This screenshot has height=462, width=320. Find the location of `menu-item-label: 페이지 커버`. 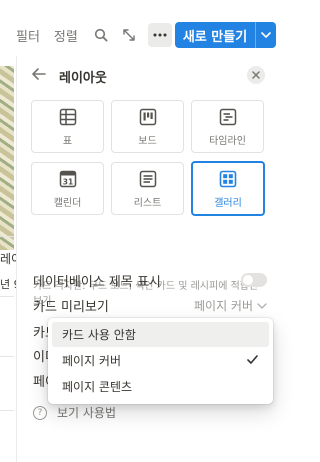

menu-item-label: 페이지 커버 is located at coordinates (92, 361).